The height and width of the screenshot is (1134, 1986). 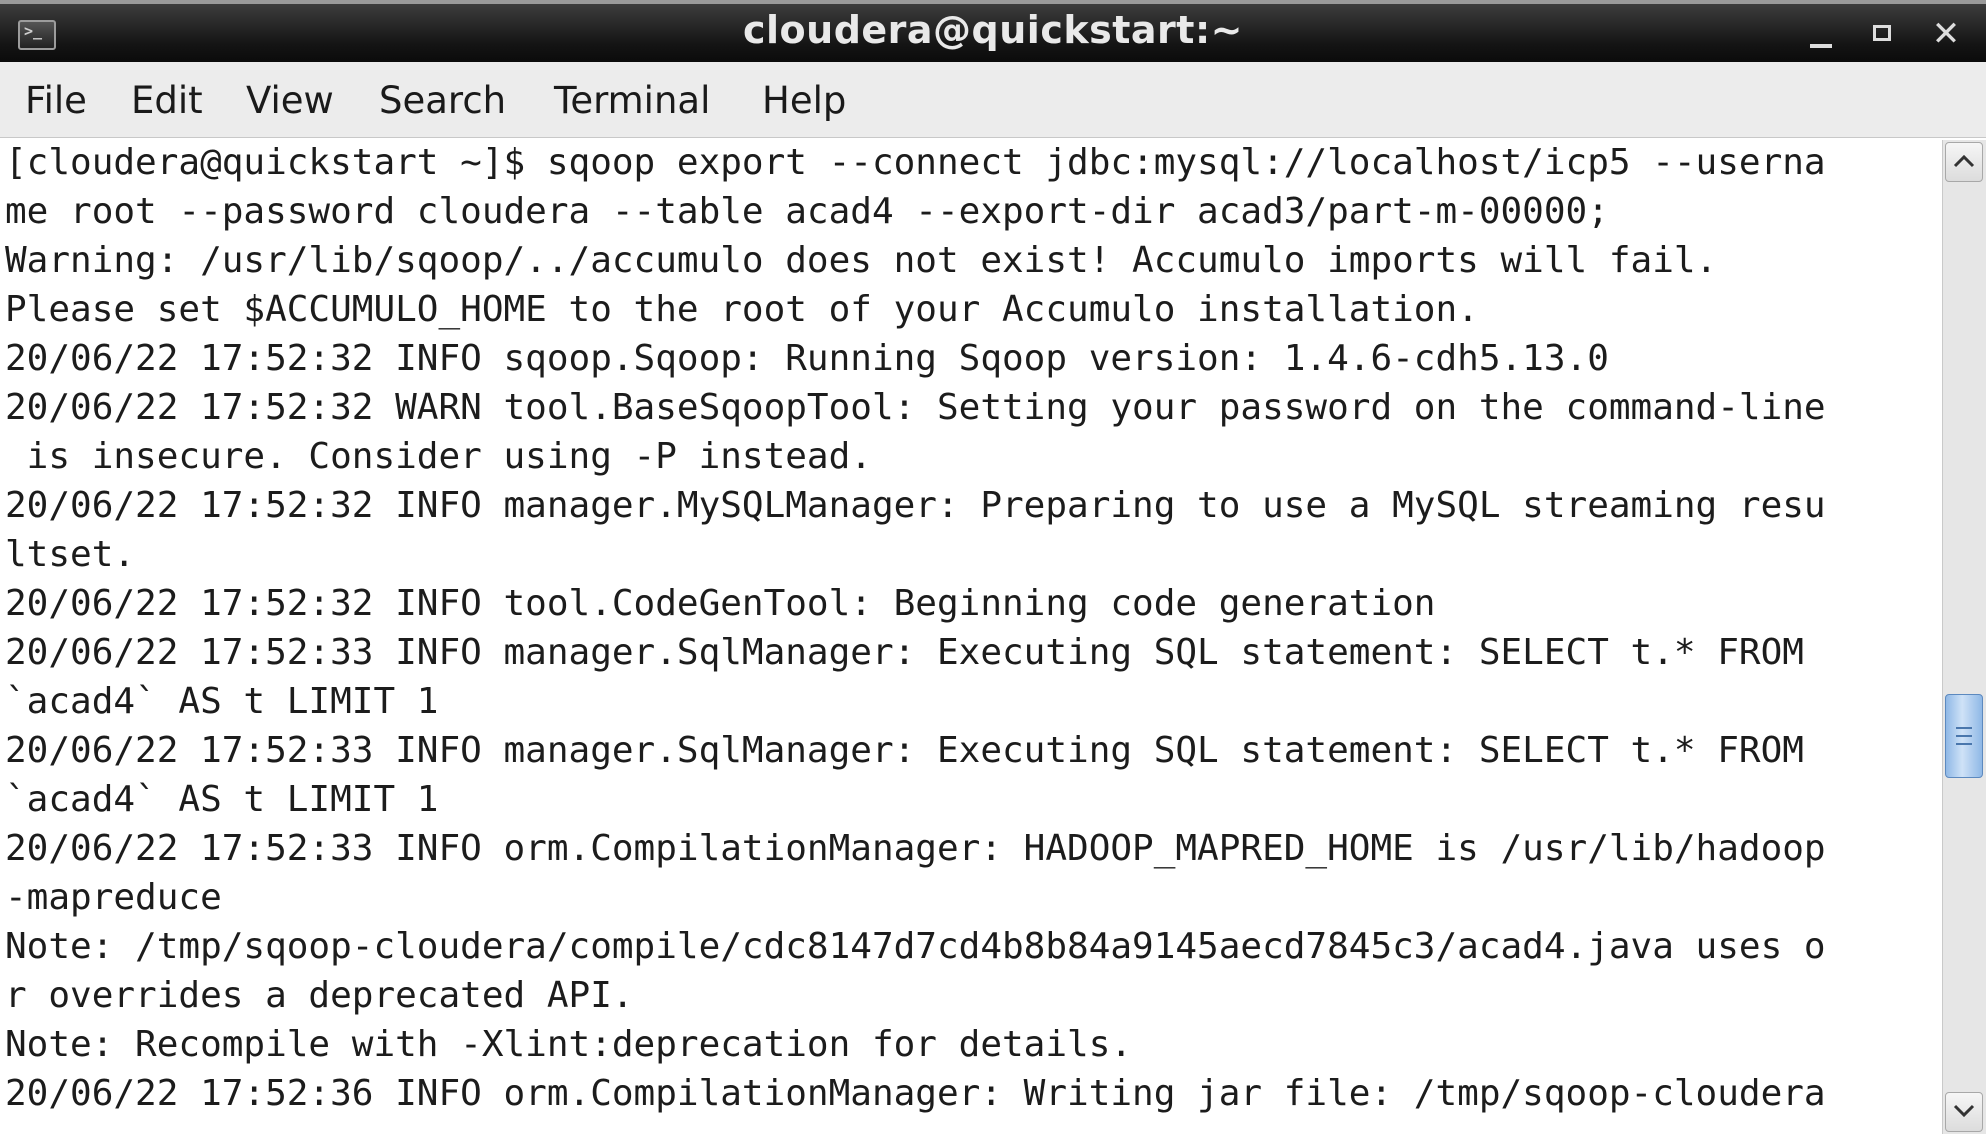 I want to click on chevron-up-icon, so click(x=1964, y=161).